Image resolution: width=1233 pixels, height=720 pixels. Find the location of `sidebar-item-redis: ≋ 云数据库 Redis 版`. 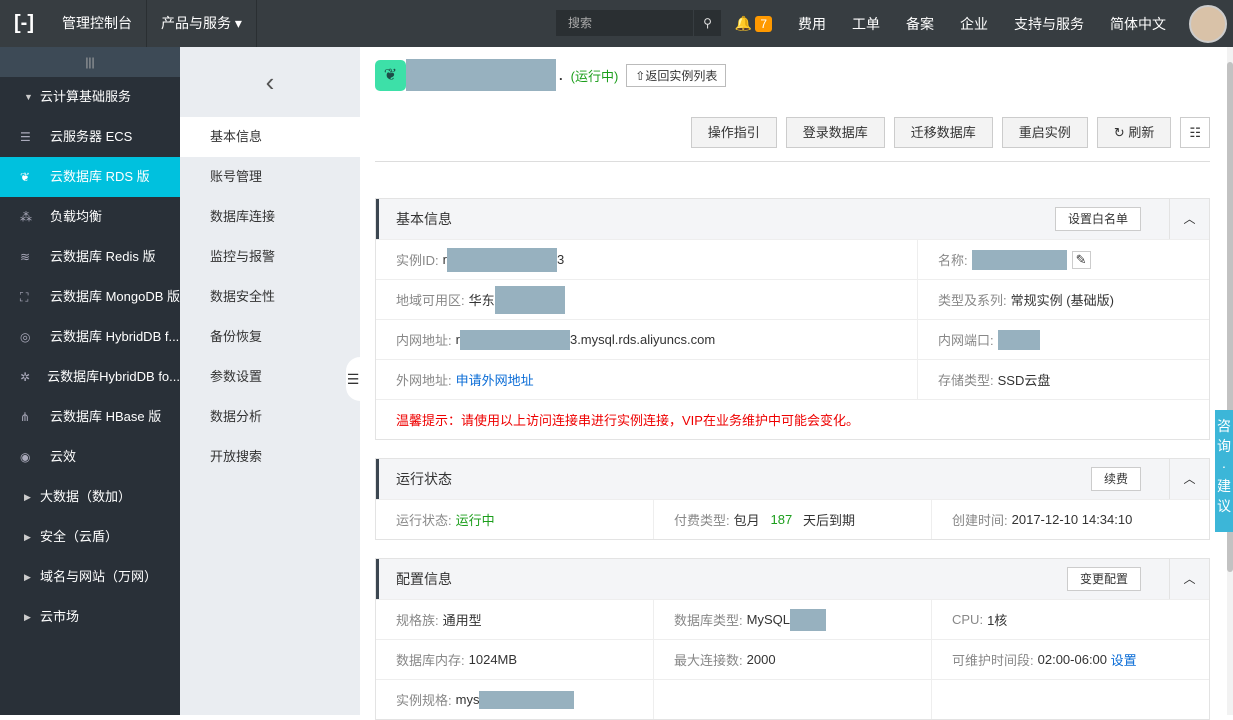

sidebar-item-redis: ≋ 云数据库 Redis 版 is located at coordinates (90, 257).